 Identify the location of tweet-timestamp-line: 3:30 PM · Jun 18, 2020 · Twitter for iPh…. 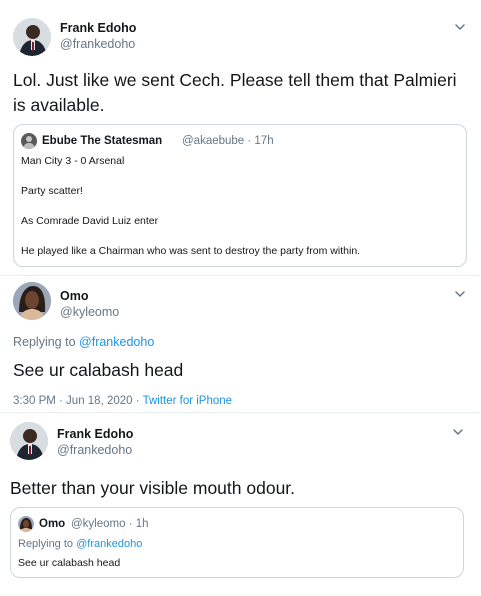
(122, 401).